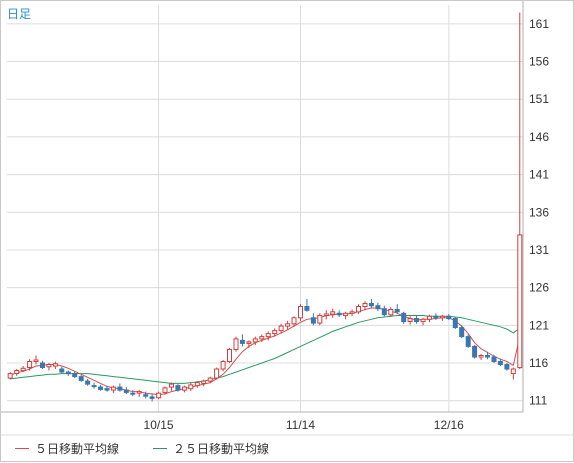 Image resolution: width=574 pixels, height=463 pixels. I want to click on legend-item-ma25: ２５日移動平均線, so click(211, 448).